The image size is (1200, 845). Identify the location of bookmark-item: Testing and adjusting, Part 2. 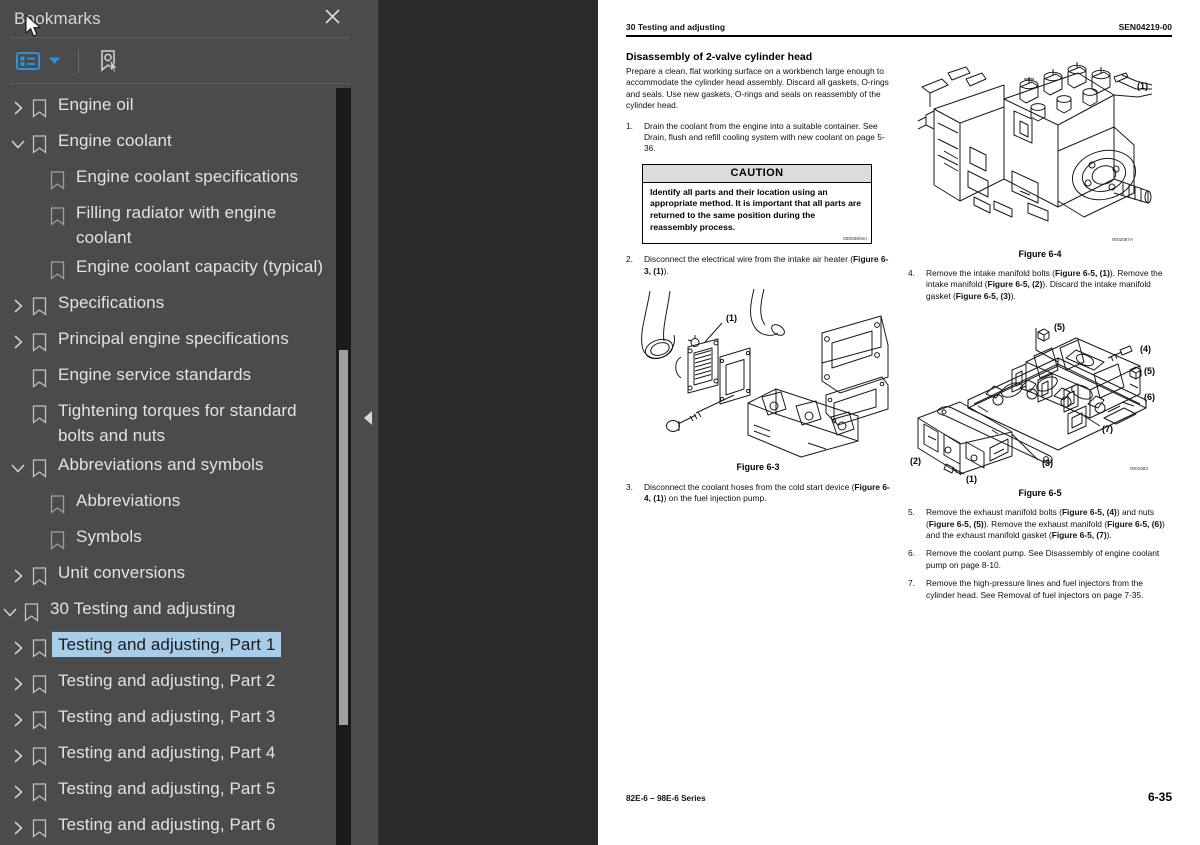
(170, 684).